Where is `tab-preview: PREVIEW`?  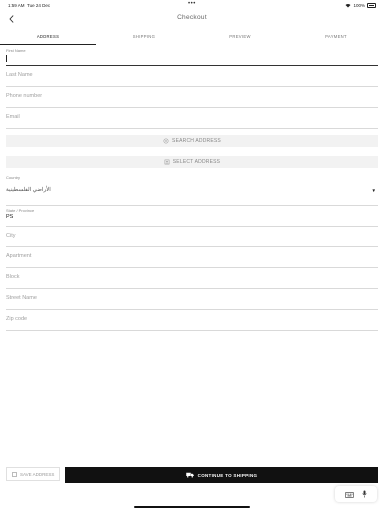
tab-preview: PREVIEW is located at coordinates (240, 38).